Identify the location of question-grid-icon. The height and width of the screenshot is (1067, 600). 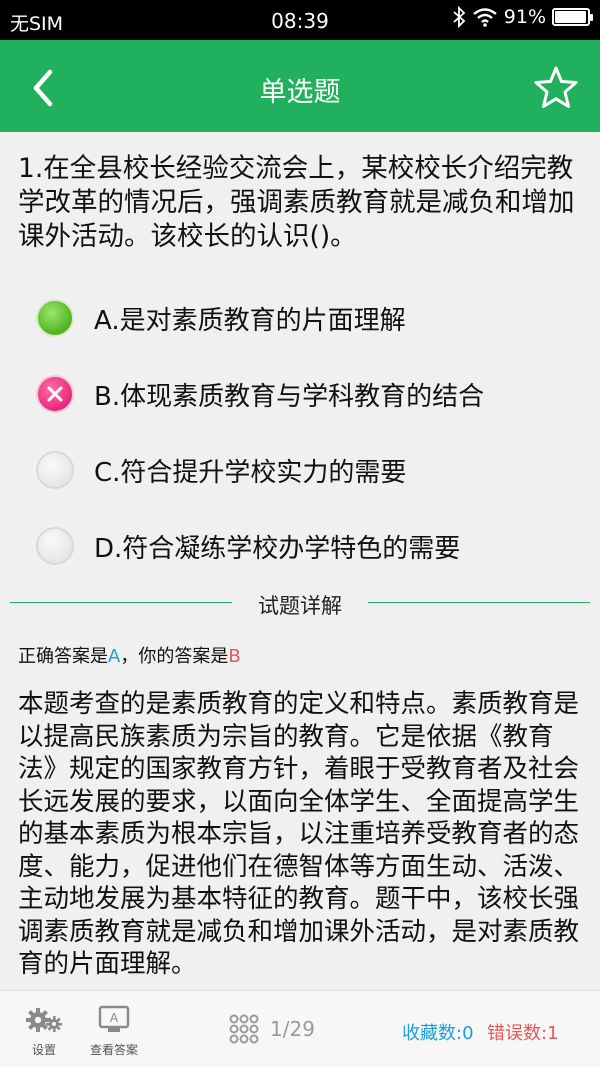
(244, 1029).